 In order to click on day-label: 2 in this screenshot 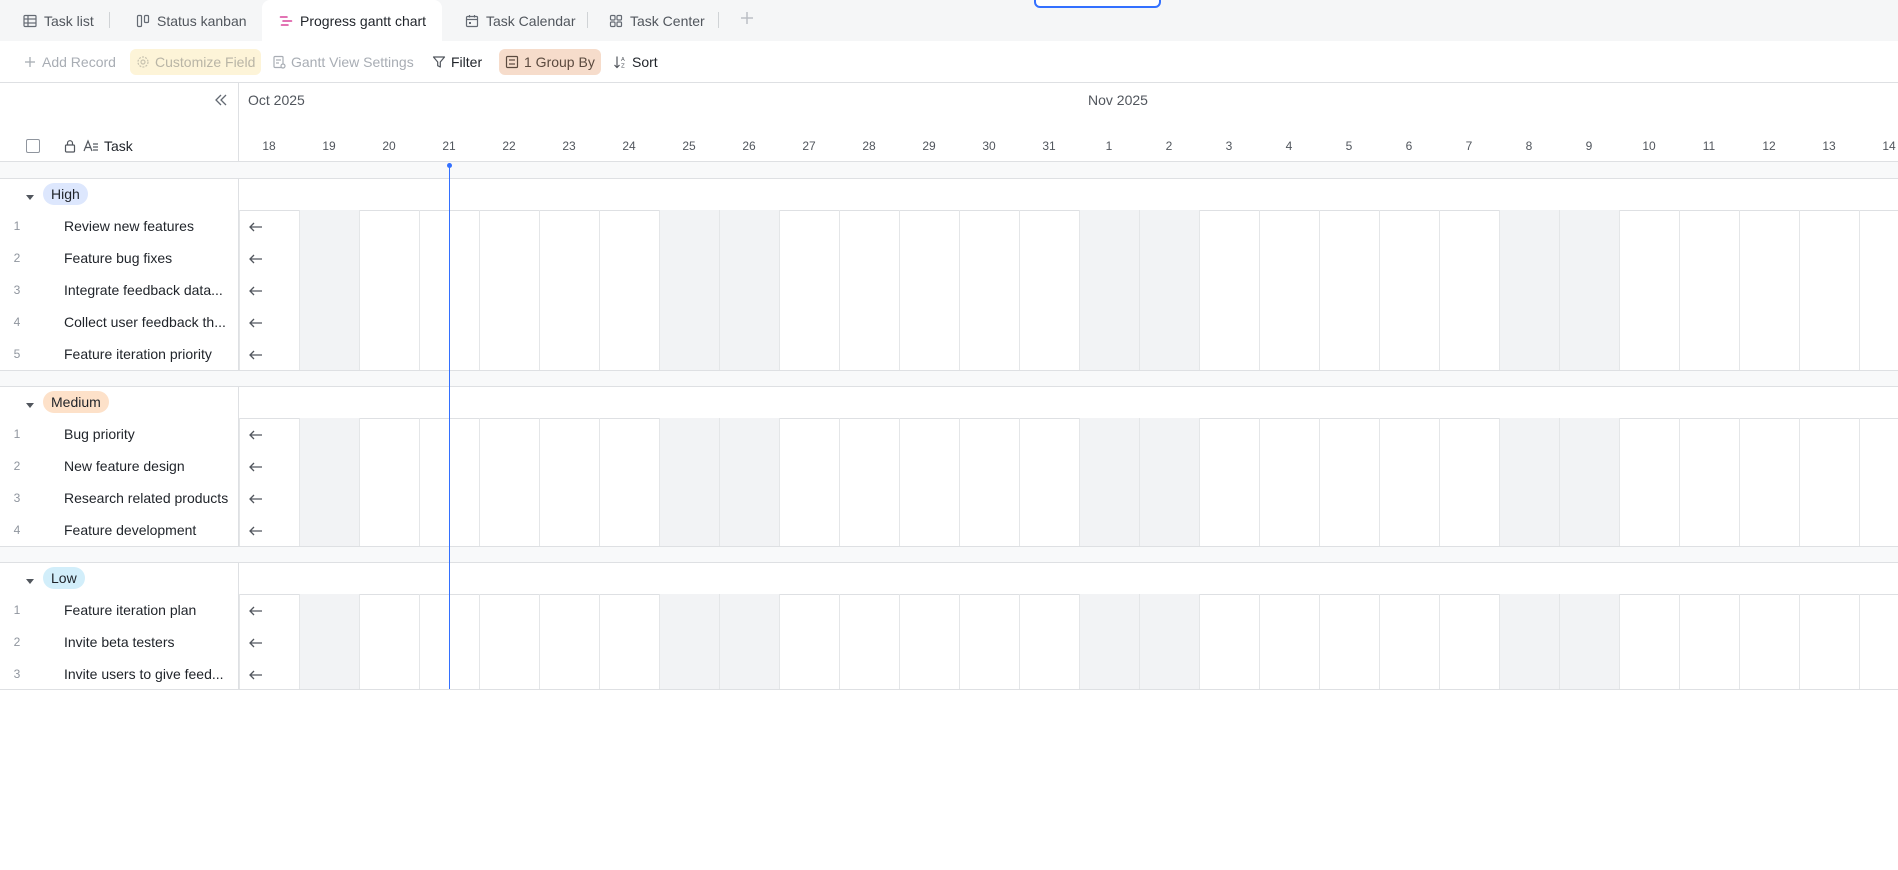, I will do `click(1169, 146)`.